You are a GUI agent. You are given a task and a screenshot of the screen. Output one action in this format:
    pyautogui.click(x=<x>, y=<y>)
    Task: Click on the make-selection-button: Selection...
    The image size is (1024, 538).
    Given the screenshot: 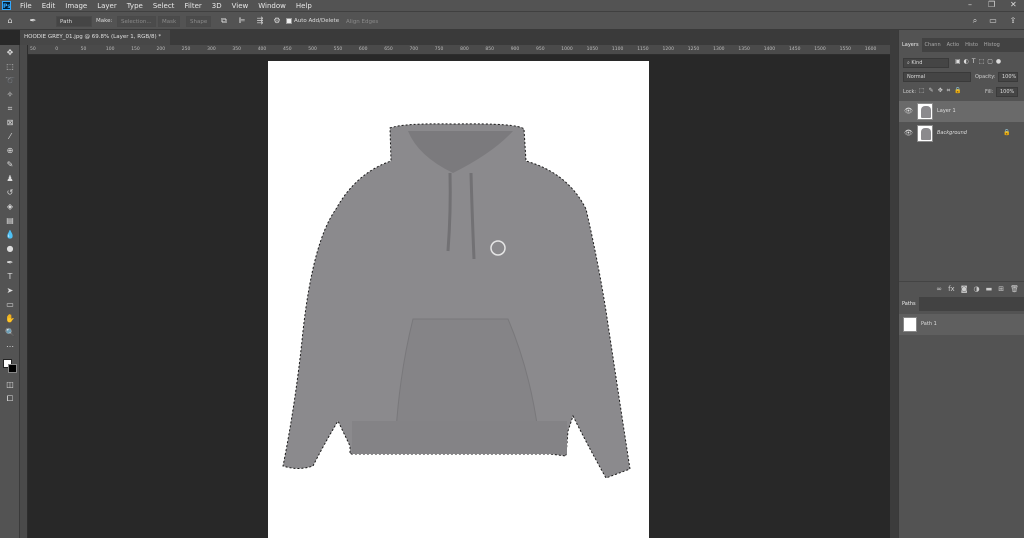 What is the action you would take?
    pyautogui.click(x=136, y=21)
    